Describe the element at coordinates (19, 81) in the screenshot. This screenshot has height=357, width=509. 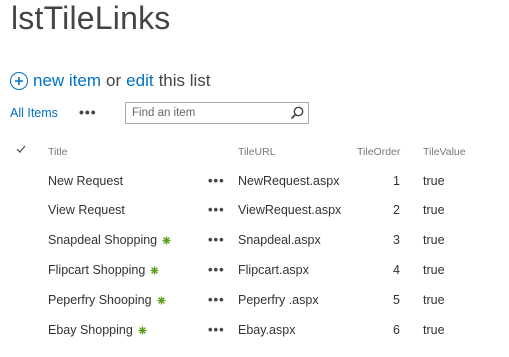
I see `plus-circle-icon` at that location.